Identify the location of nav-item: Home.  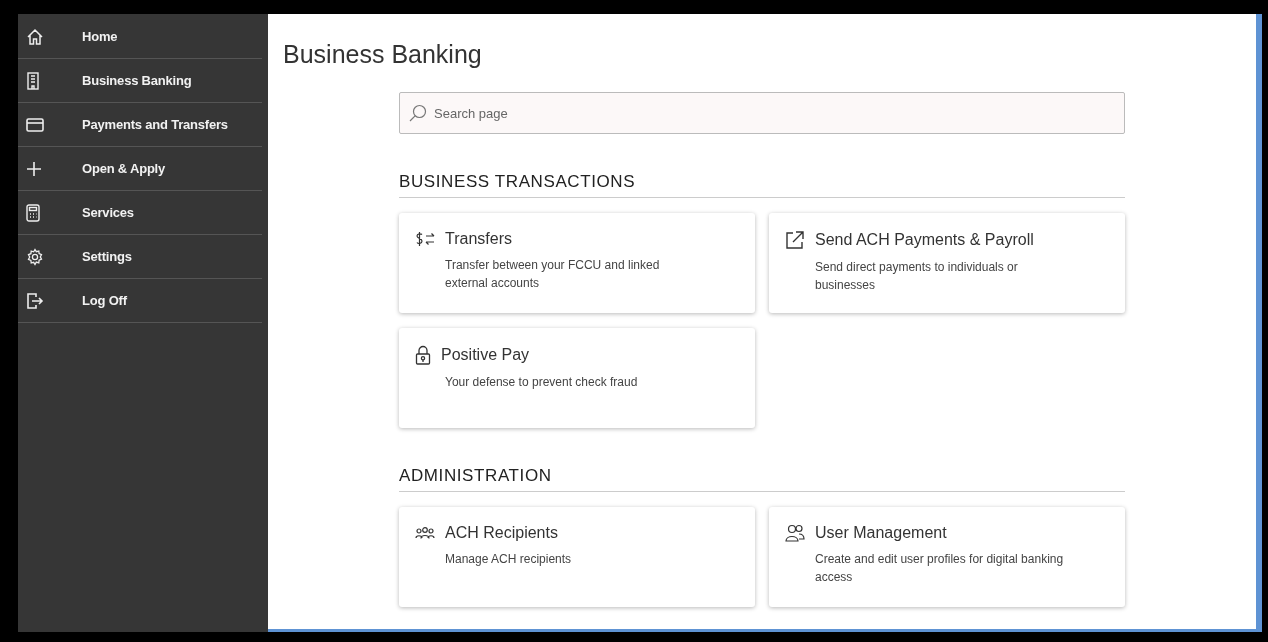
(140, 37).